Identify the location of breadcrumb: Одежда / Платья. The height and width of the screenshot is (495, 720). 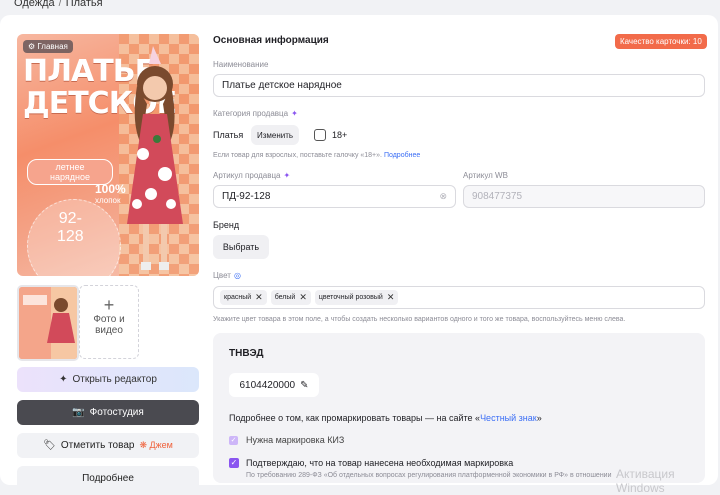
(58, 4).